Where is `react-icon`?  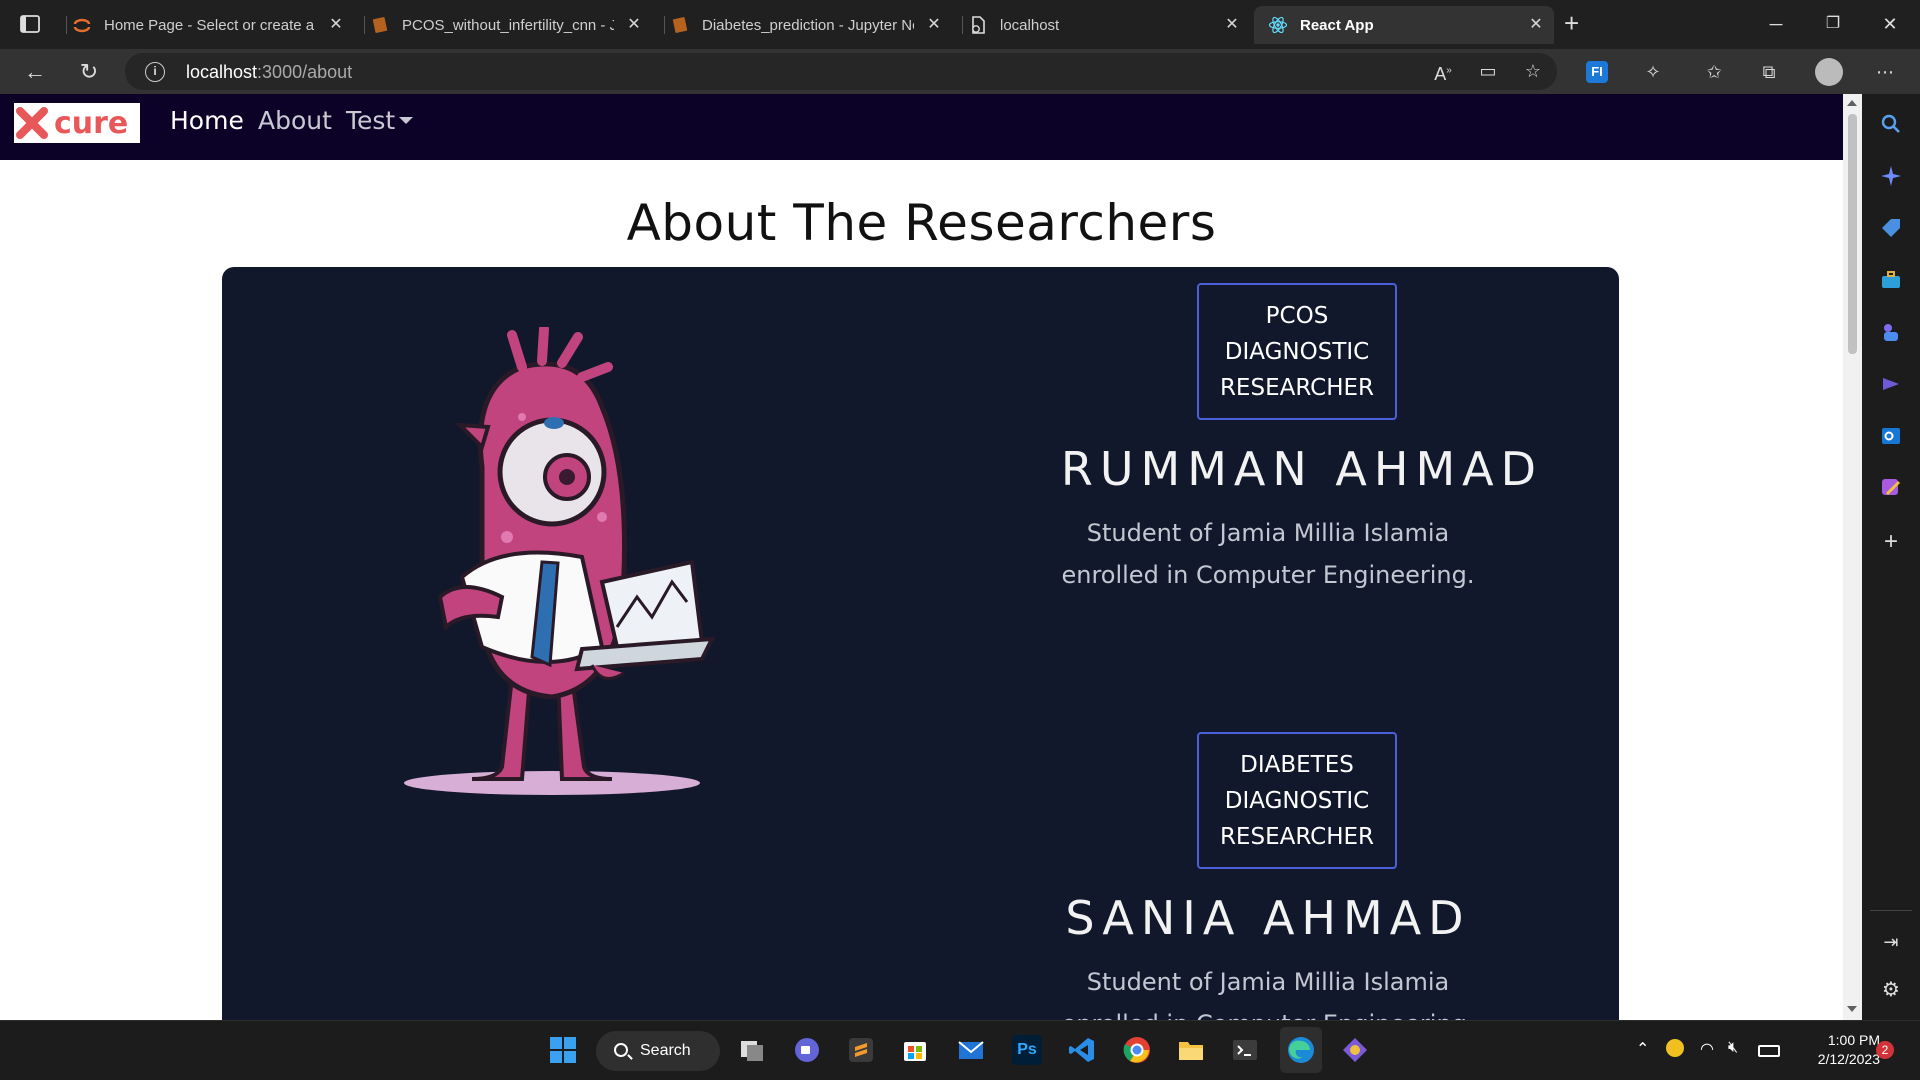
react-icon is located at coordinates (1278, 25).